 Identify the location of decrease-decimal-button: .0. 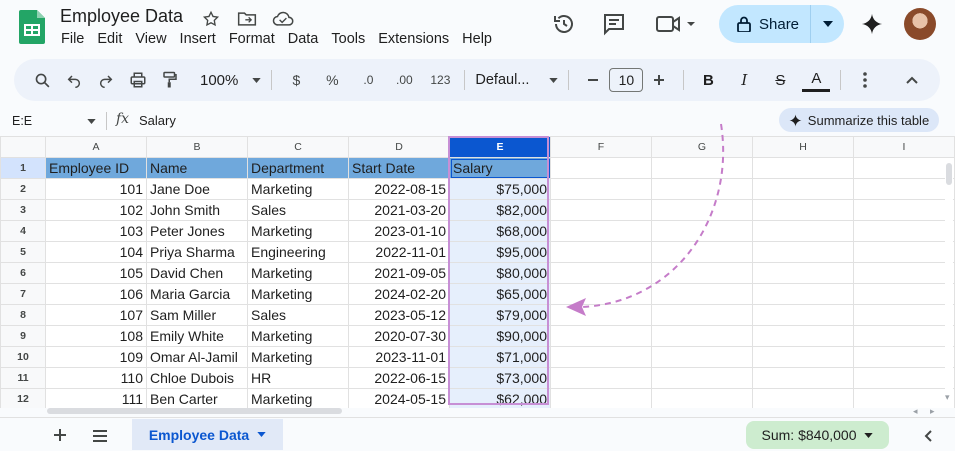
(368, 80).